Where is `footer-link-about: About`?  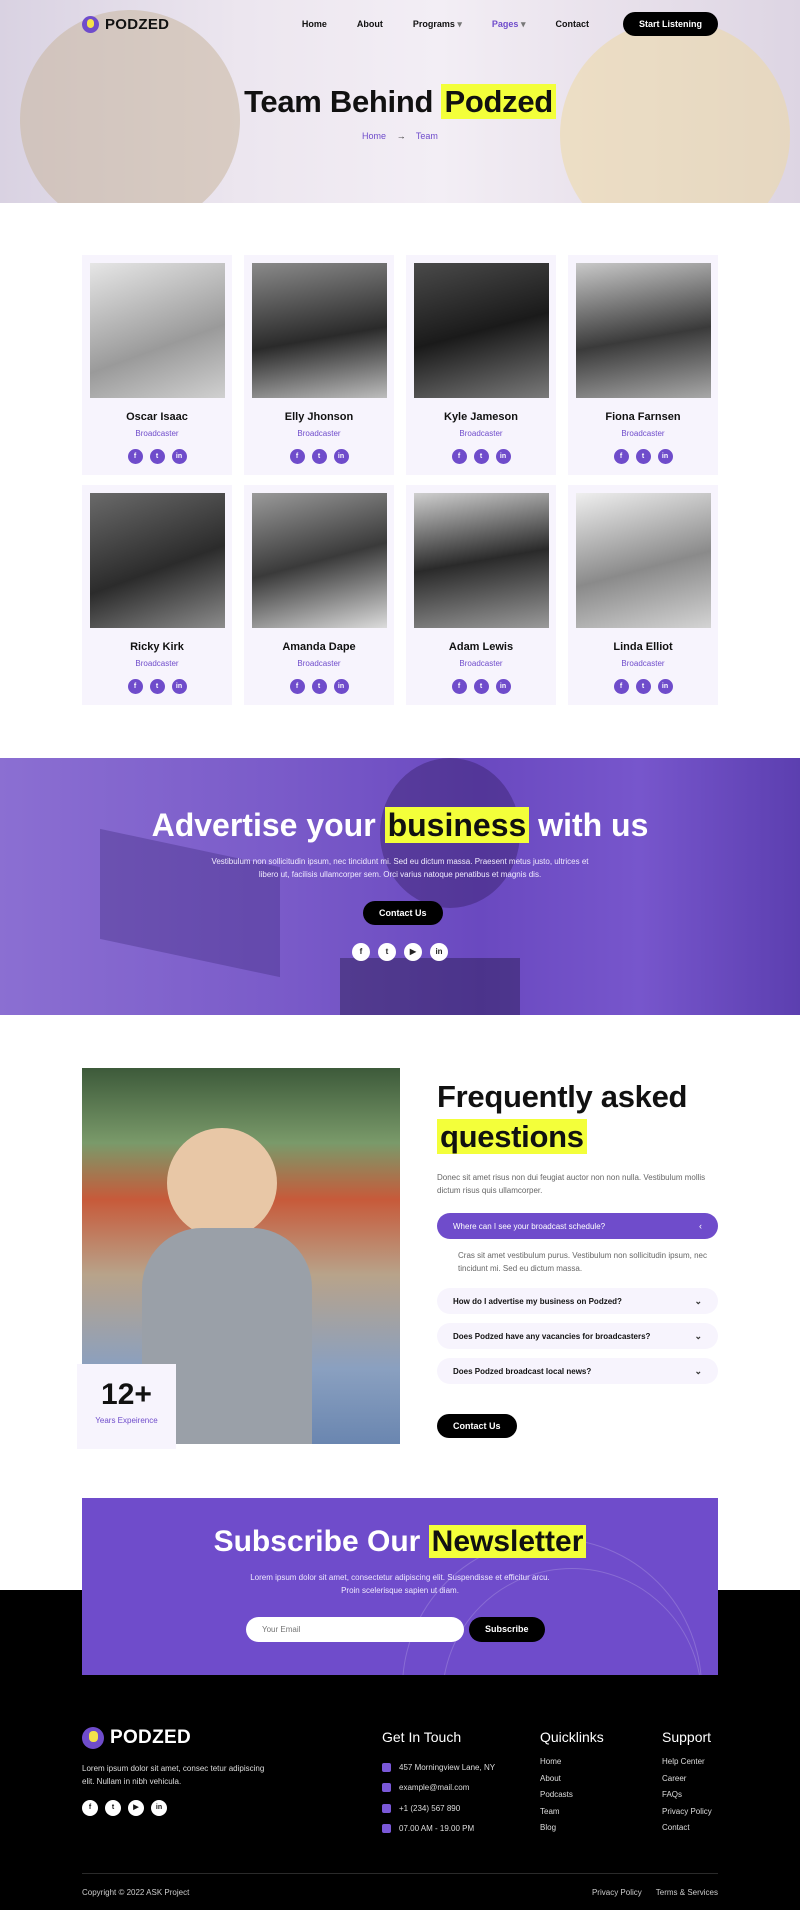 footer-link-about: About is located at coordinates (572, 1782).